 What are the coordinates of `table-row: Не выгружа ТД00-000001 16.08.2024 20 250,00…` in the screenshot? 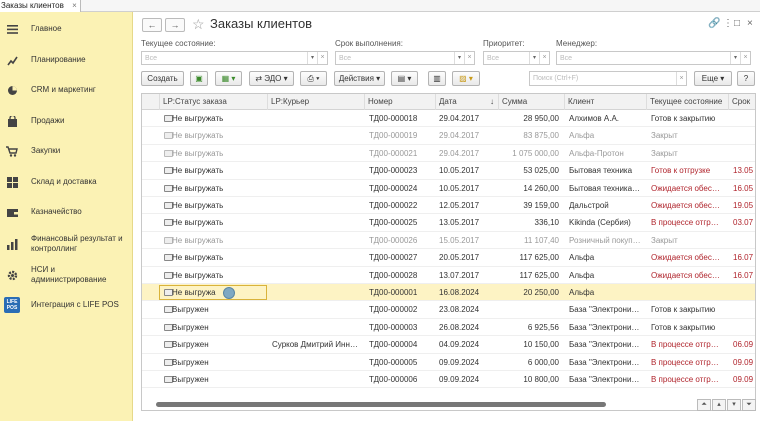 It's located at (448, 293).